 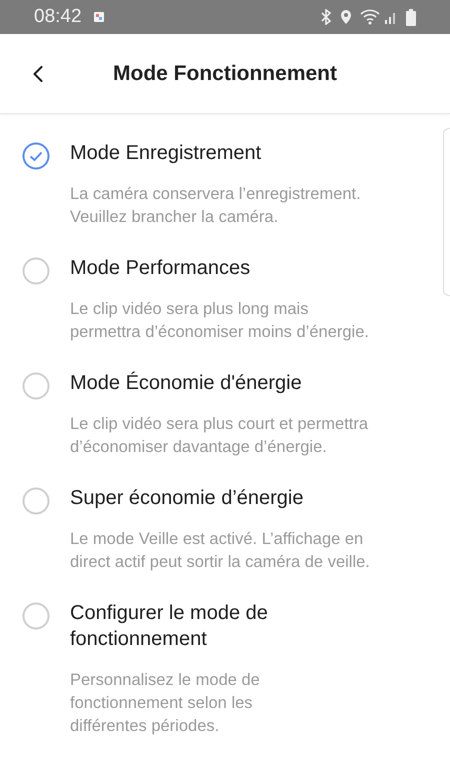 I want to click on mode-title: Super économie d’énergie, so click(x=187, y=498).